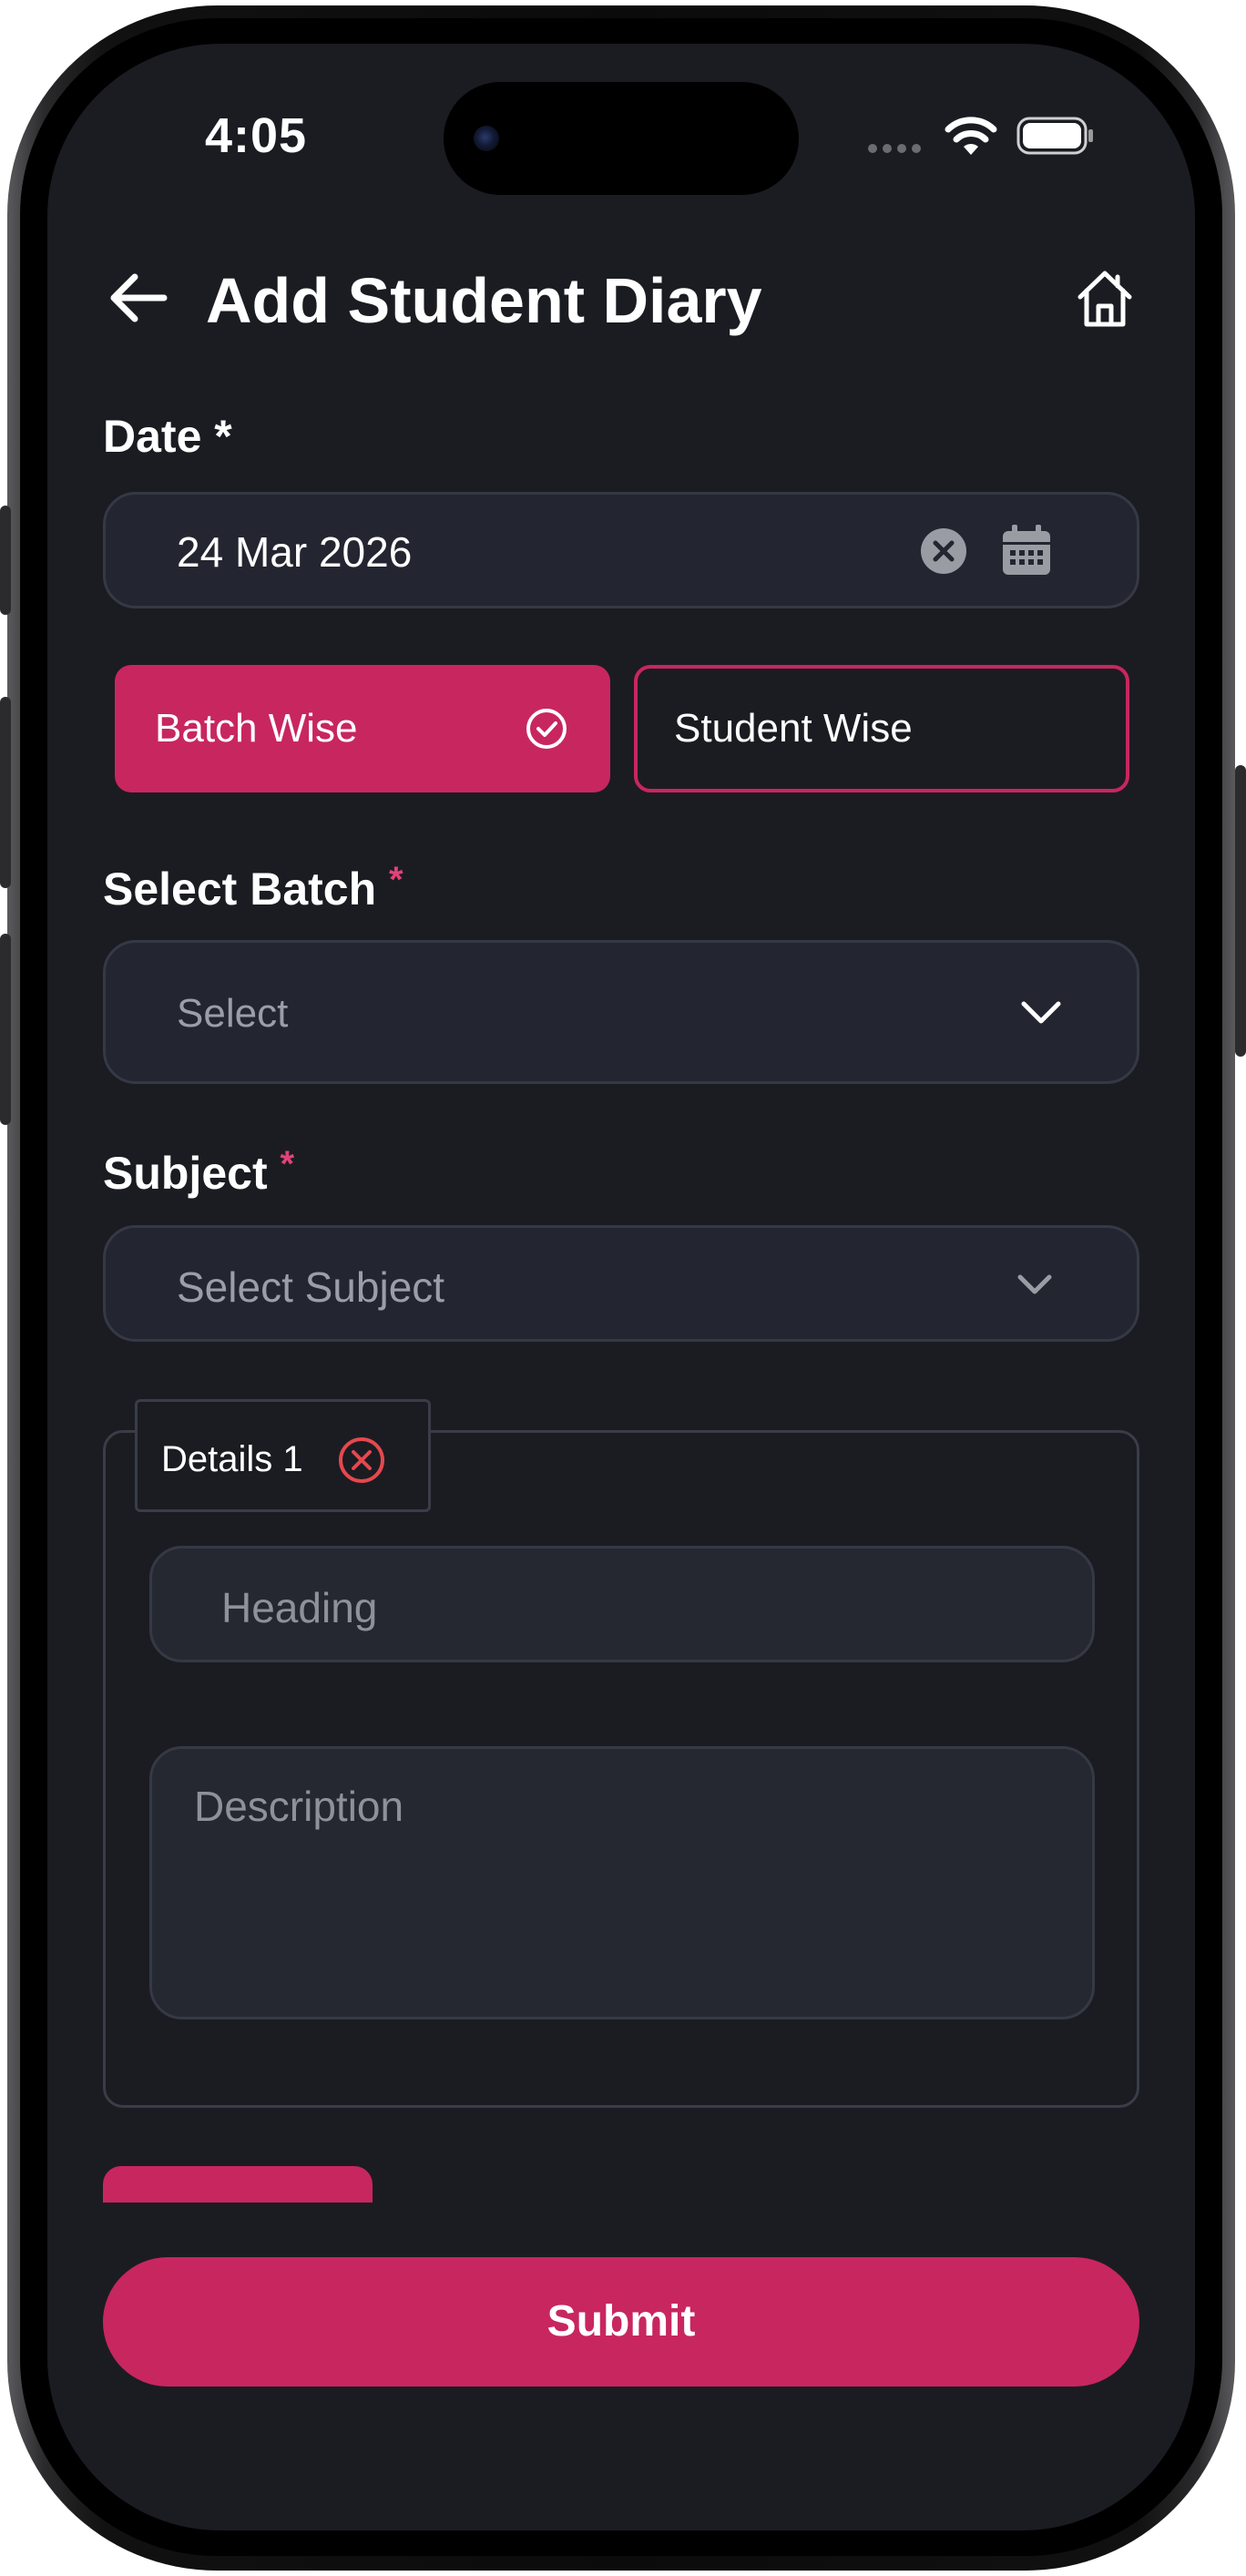 Image resolution: width=1246 pixels, height=2576 pixels. What do you see at coordinates (186, 1173) in the screenshot?
I see `subject-label-text: Subject` at bounding box center [186, 1173].